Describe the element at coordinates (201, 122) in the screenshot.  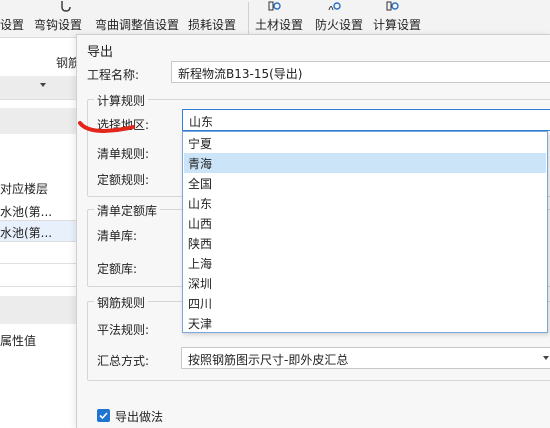
I see `region-select-value: 山东` at that location.